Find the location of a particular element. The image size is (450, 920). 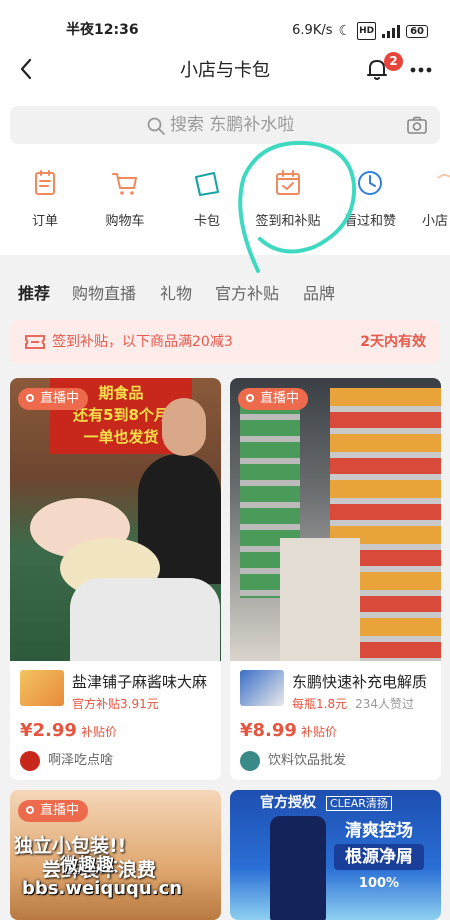

subsidy-text: 官方补贴3.91元 is located at coordinates (115, 704).